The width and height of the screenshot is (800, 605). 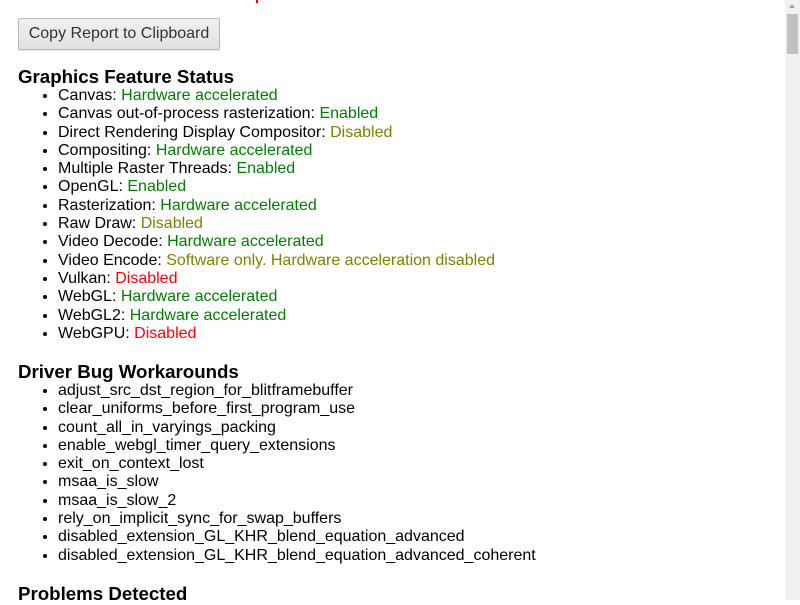 I want to click on feature-name: Direct Rendering Display Compositor:, so click(x=194, y=132).